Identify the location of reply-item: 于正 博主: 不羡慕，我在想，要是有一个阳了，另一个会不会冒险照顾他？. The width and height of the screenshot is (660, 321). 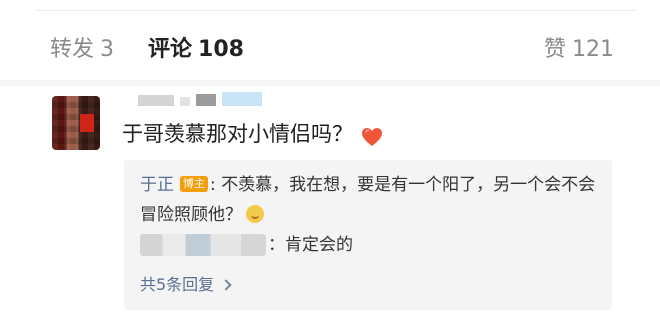
(370, 200).